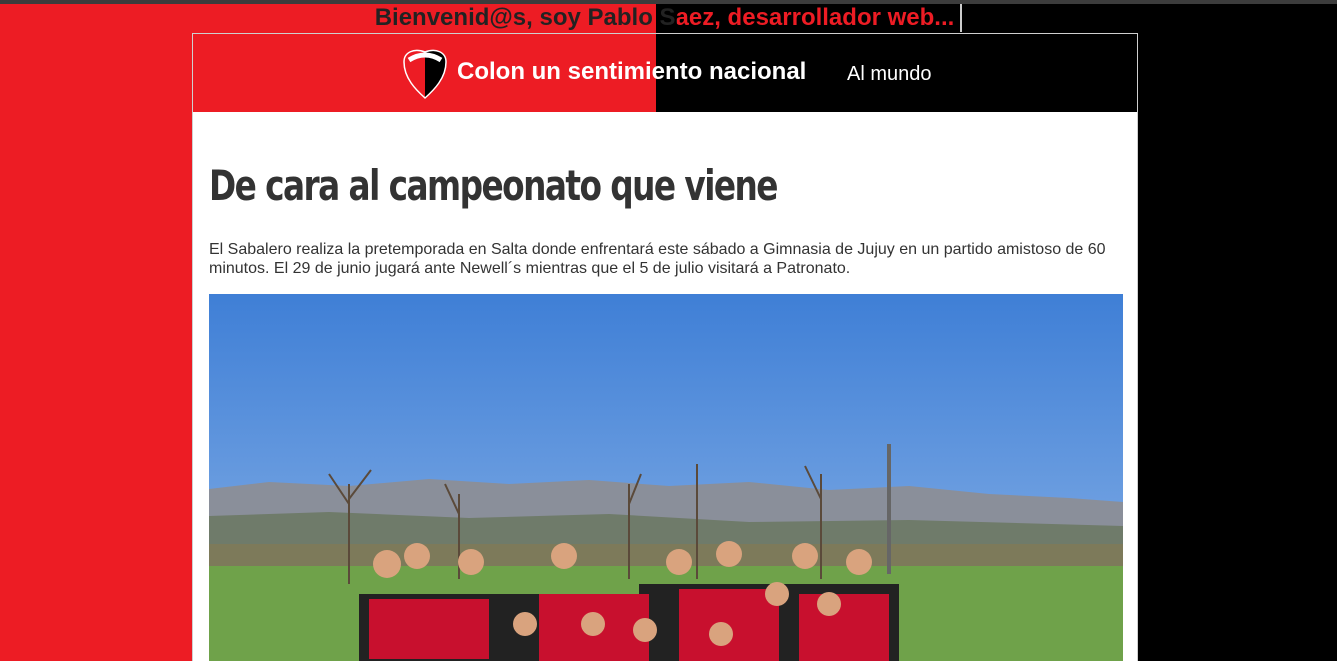 The height and width of the screenshot is (661, 1337). What do you see at coordinates (631, 72) in the screenshot?
I see `brand-link: Colon un sentimiento nacional` at bounding box center [631, 72].